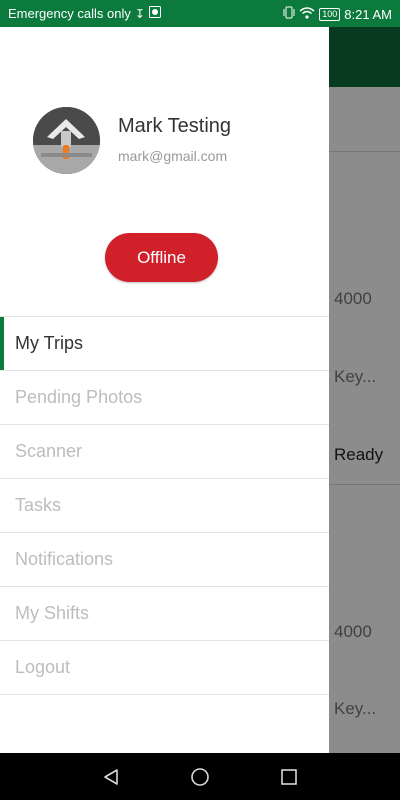 The height and width of the screenshot is (800, 400). Describe the element at coordinates (200, 13) in the screenshot. I see `status-bar: Emergency calls only ↧ 100 8:21 AM` at that location.